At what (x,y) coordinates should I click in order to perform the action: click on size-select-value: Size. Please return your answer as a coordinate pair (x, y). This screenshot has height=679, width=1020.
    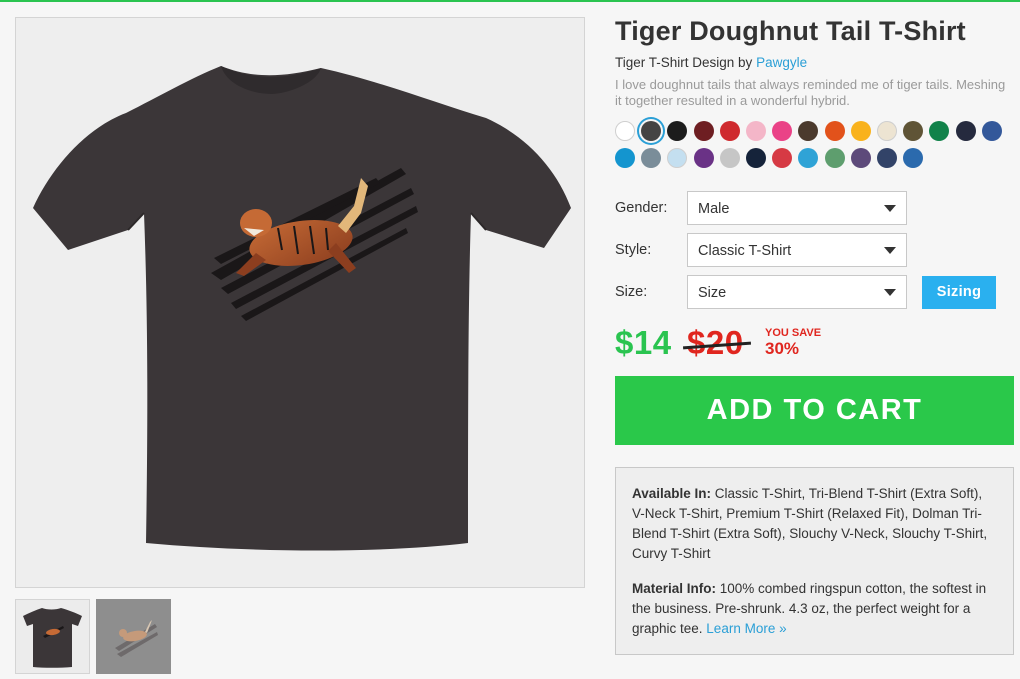
    Looking at the image, I should click on (712, 293).